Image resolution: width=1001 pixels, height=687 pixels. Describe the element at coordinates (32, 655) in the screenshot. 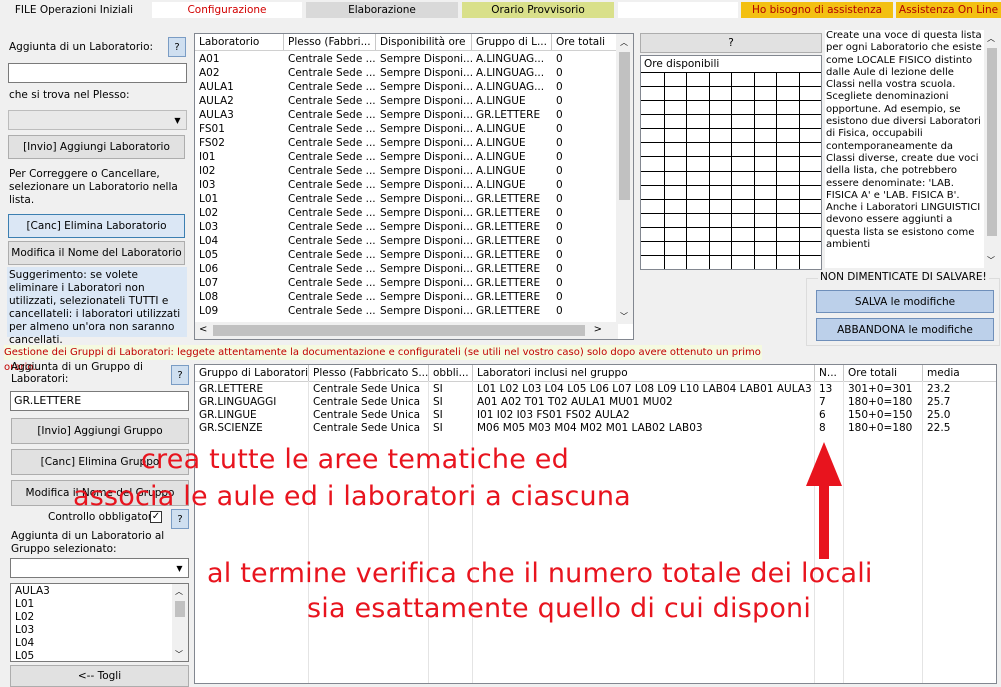

I see `list-item: L05` at that location.